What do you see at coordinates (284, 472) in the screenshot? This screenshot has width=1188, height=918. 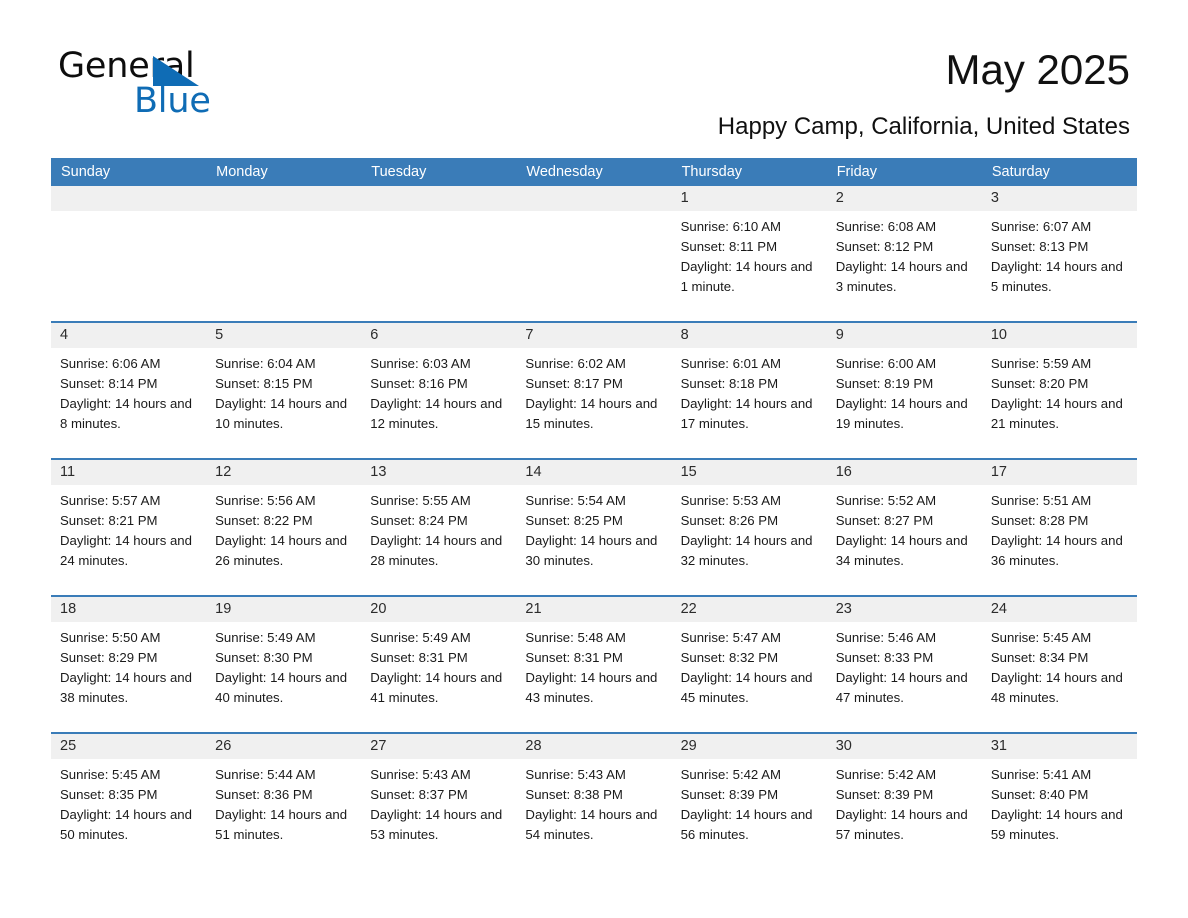 I see `day-number: 12` at bounding box center [284, 472].